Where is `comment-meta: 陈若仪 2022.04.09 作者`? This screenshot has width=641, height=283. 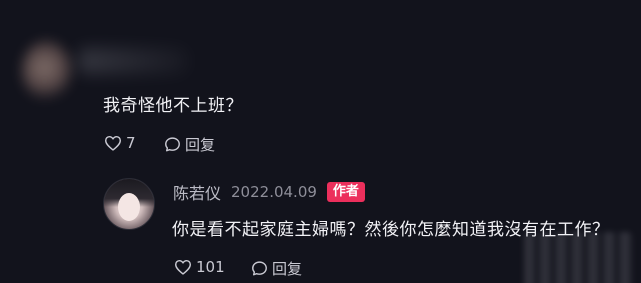 comment-meta: 陈若仪 2022.04.09 作者 is located at coordinates (269, 192).